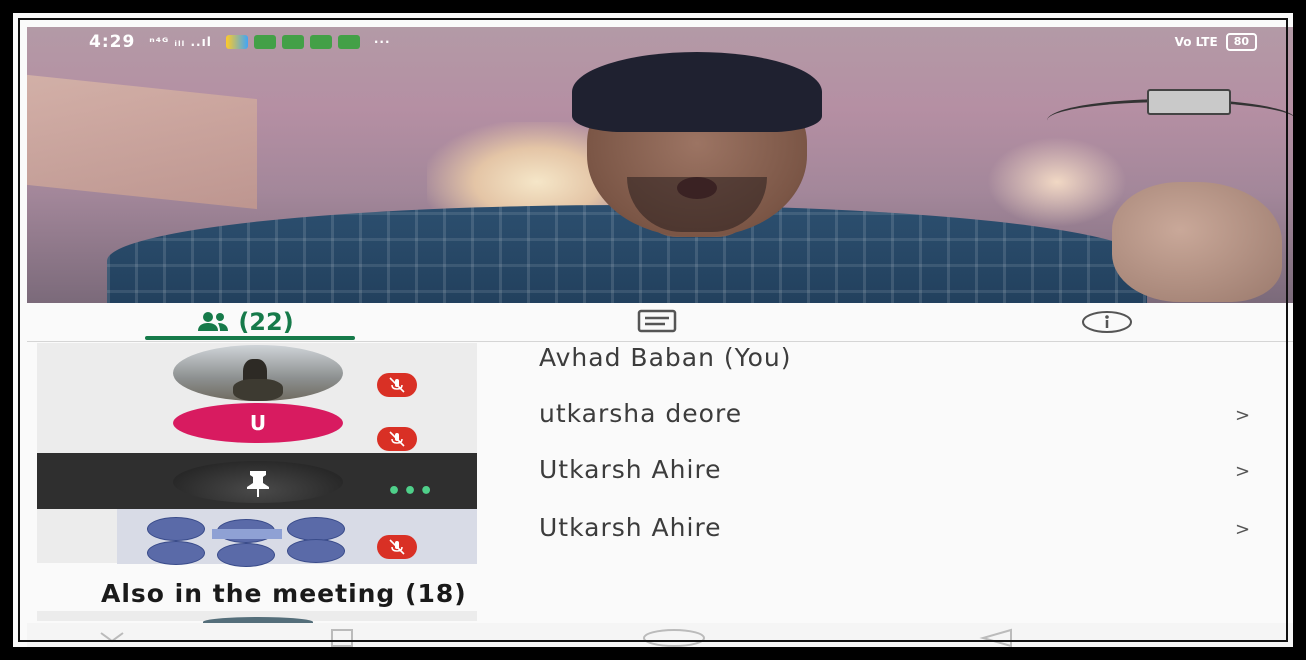 This screenshot has width=1306, height=660. I want to click on chevron-down-icon, so click(112, 637).